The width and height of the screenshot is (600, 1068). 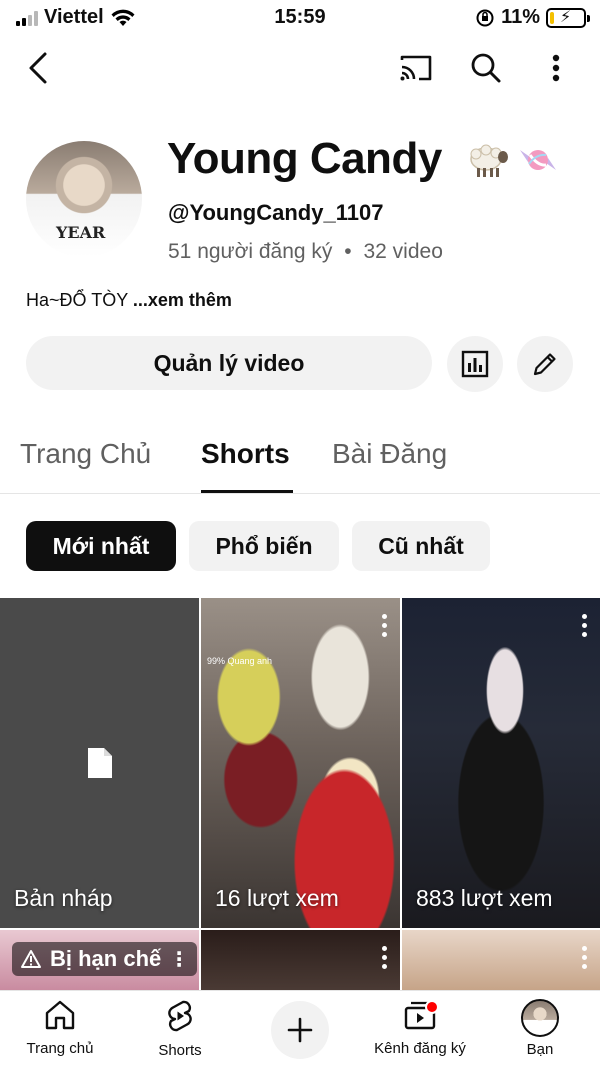 What do you see at coordinates (484, 898) in the screenshot?
I see `short-views-label: 883 lượt xem` at bounding box center [484, 898].